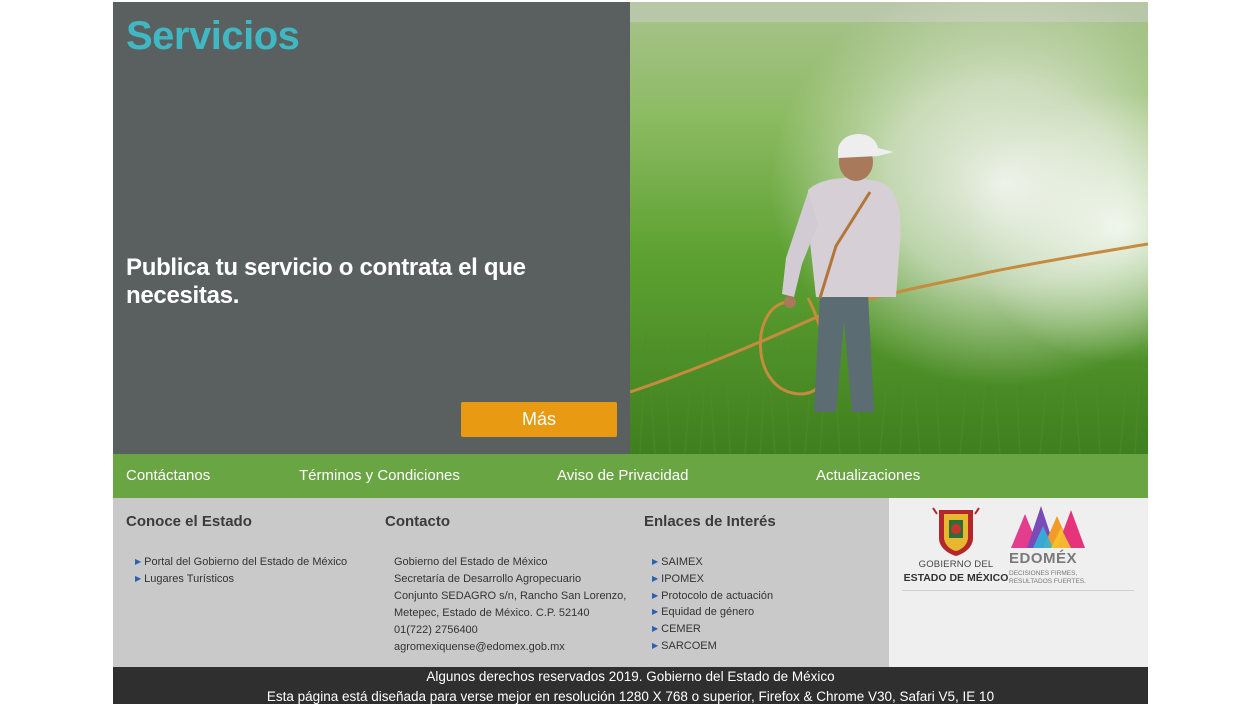  Describe the element at coordinates (682, 562) in the screenshot. I see `link-saimex: SAIMEX` at that location.